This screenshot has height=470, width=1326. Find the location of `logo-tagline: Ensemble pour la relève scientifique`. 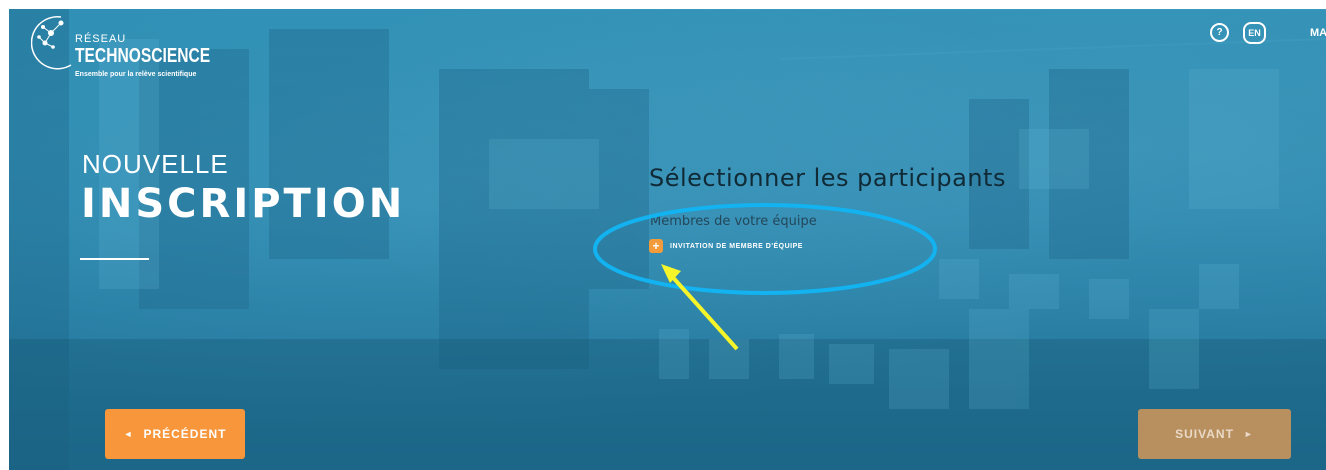

logo-tagline: Ensemble pour la relève scientifique is located at coordinates (136, 74).